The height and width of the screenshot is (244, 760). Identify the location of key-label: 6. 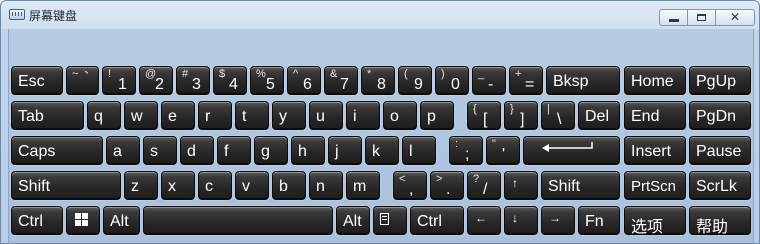
(307, 84).